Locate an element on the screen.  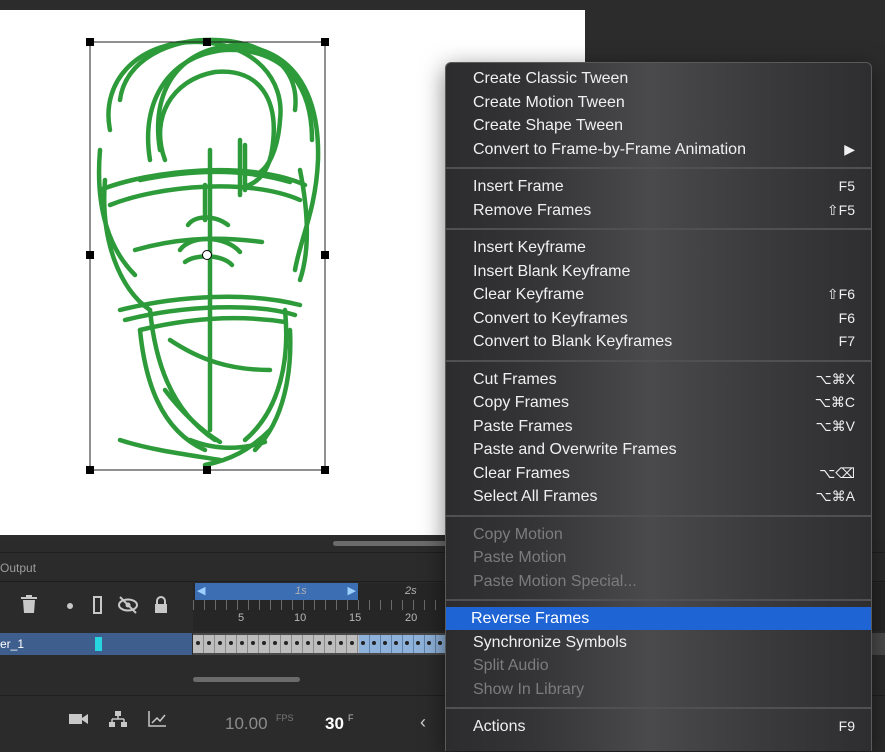
lock-icon is located at coordinates (161, 607).